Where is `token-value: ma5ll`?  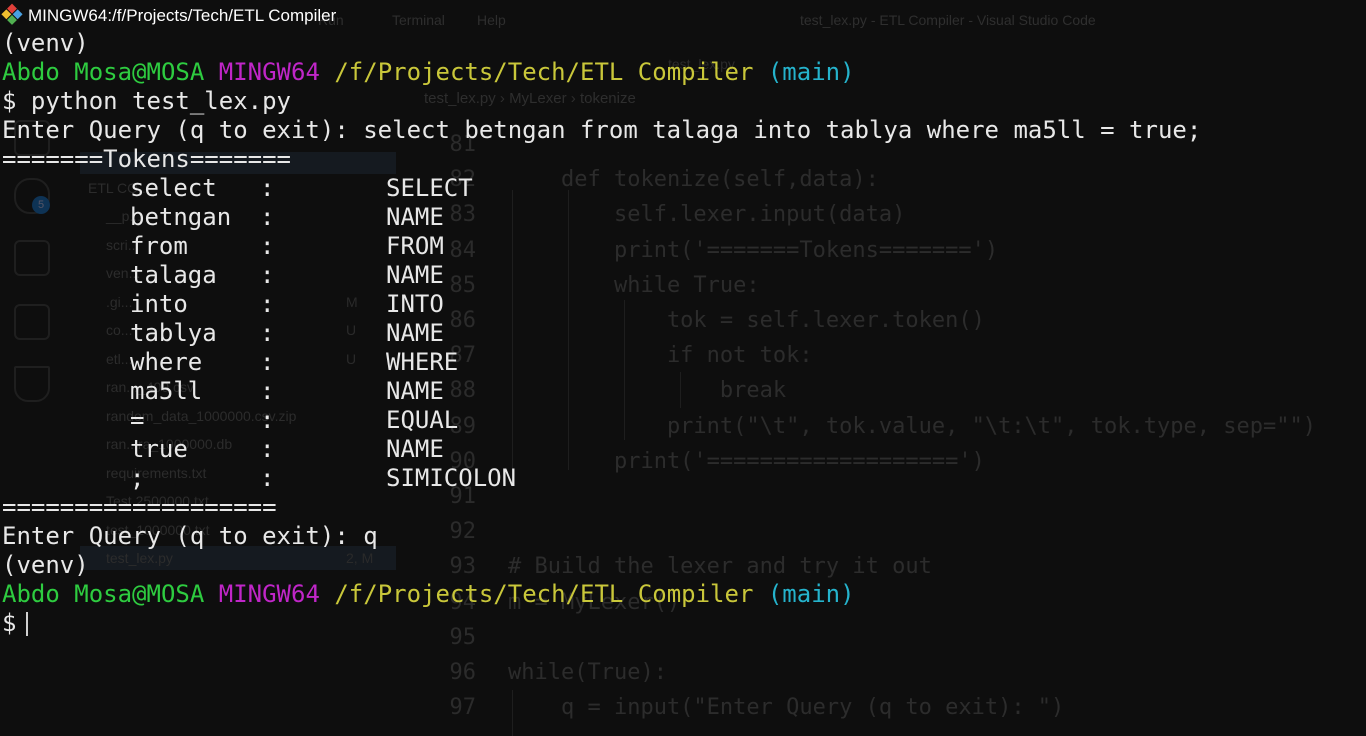
token-value: ma5ll is located at coordinates (166, 391).